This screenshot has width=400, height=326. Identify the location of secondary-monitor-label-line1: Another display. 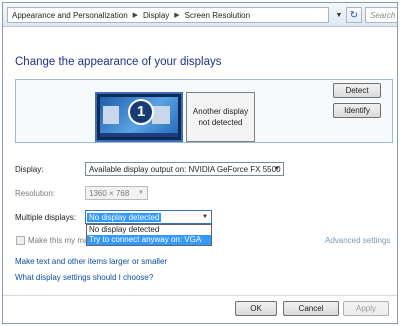
(220, 111).